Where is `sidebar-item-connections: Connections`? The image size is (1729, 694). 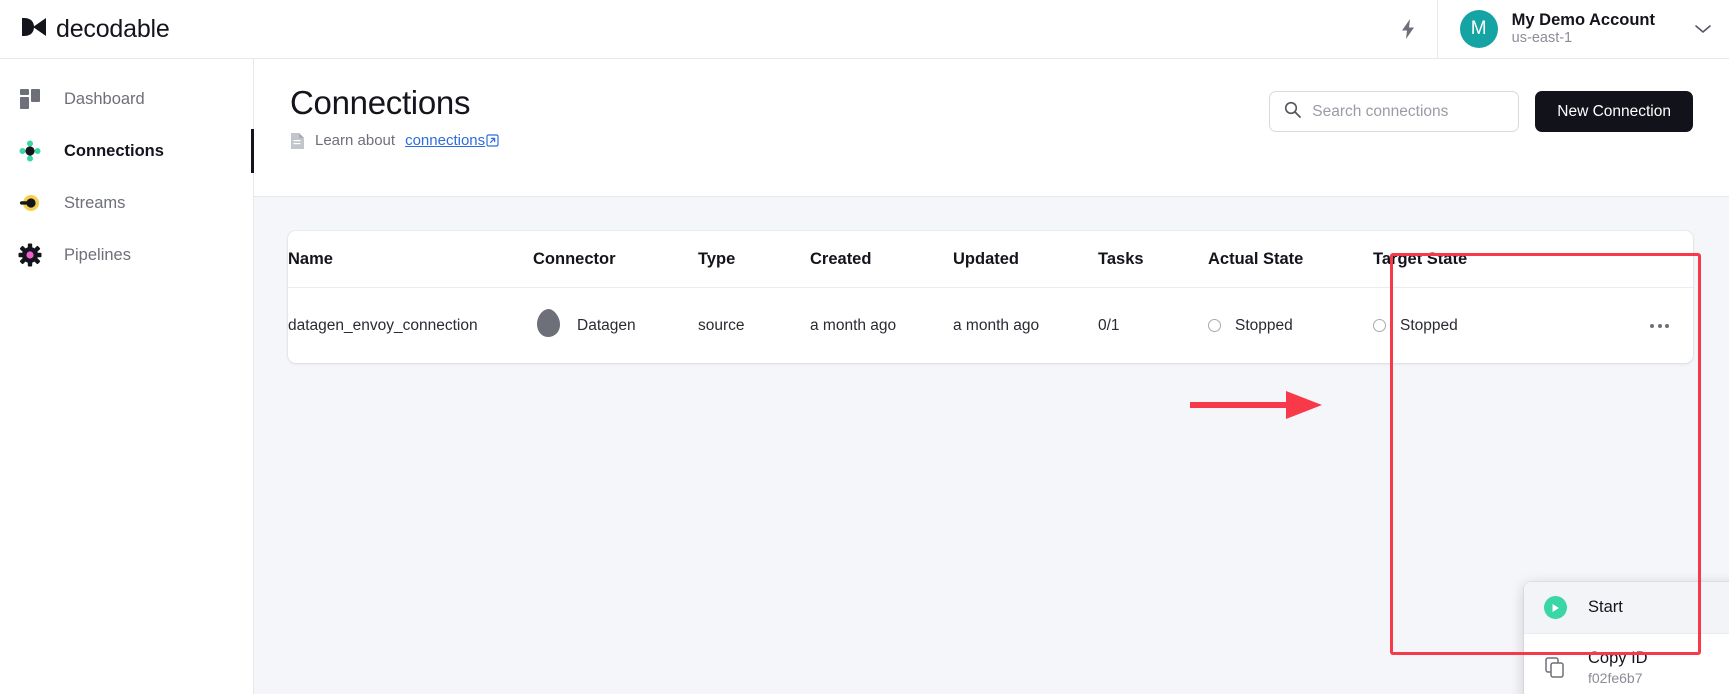
sidebar-item-connections: Connections is located at coordinates (127, 151).